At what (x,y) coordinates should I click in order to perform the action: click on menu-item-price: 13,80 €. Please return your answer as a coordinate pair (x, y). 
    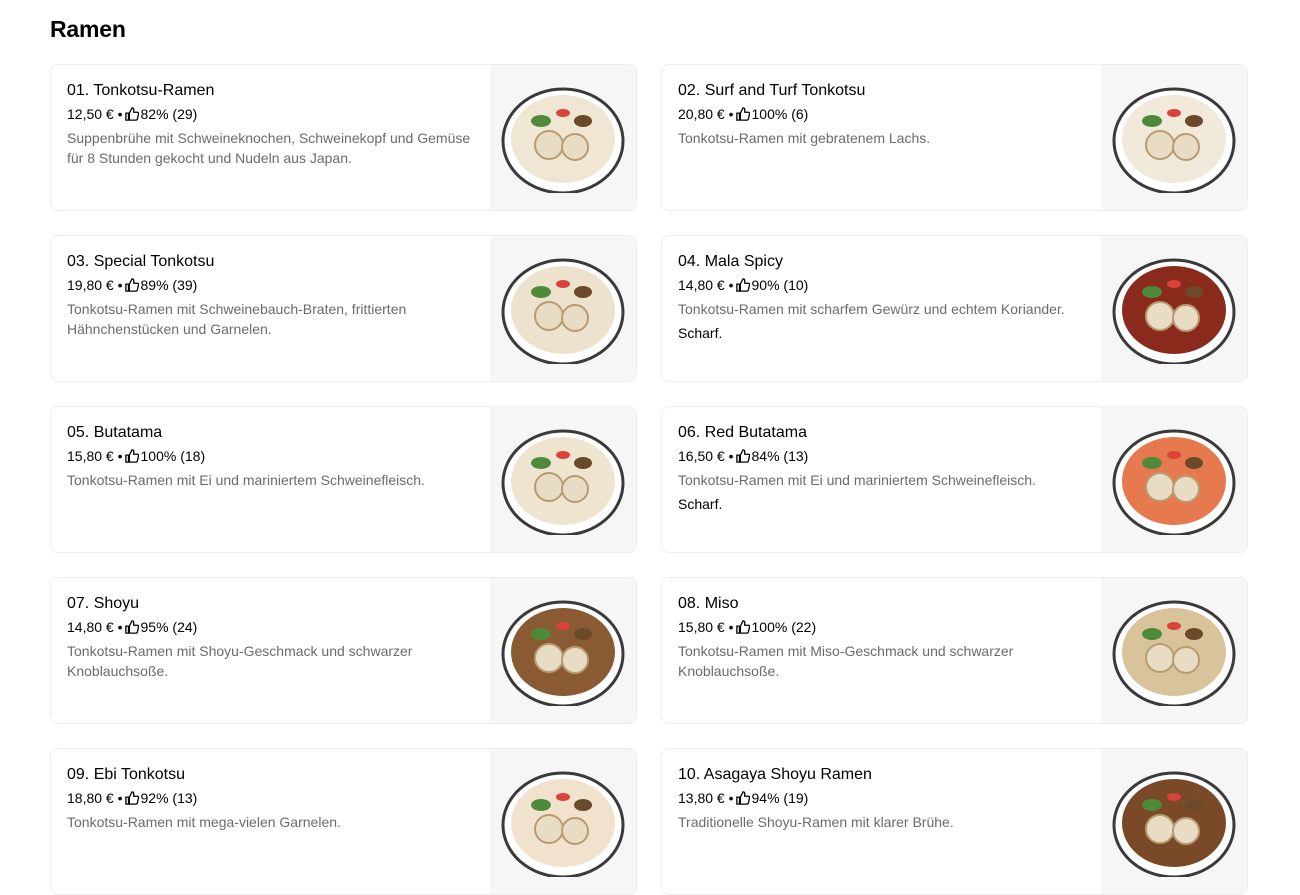
    Looking at the image, I should click on (701, 798).